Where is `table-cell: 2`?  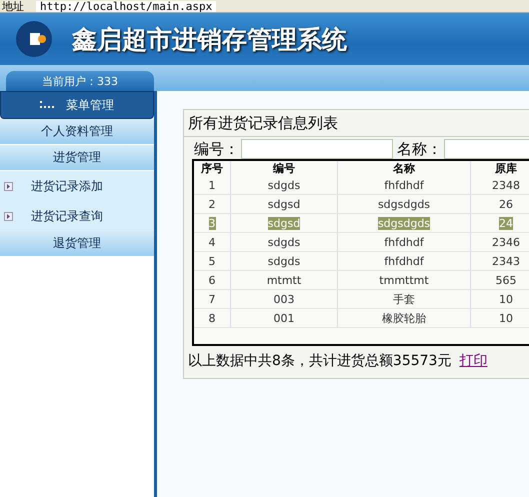 table-cell: 2 is located at coordinates (212, 204).